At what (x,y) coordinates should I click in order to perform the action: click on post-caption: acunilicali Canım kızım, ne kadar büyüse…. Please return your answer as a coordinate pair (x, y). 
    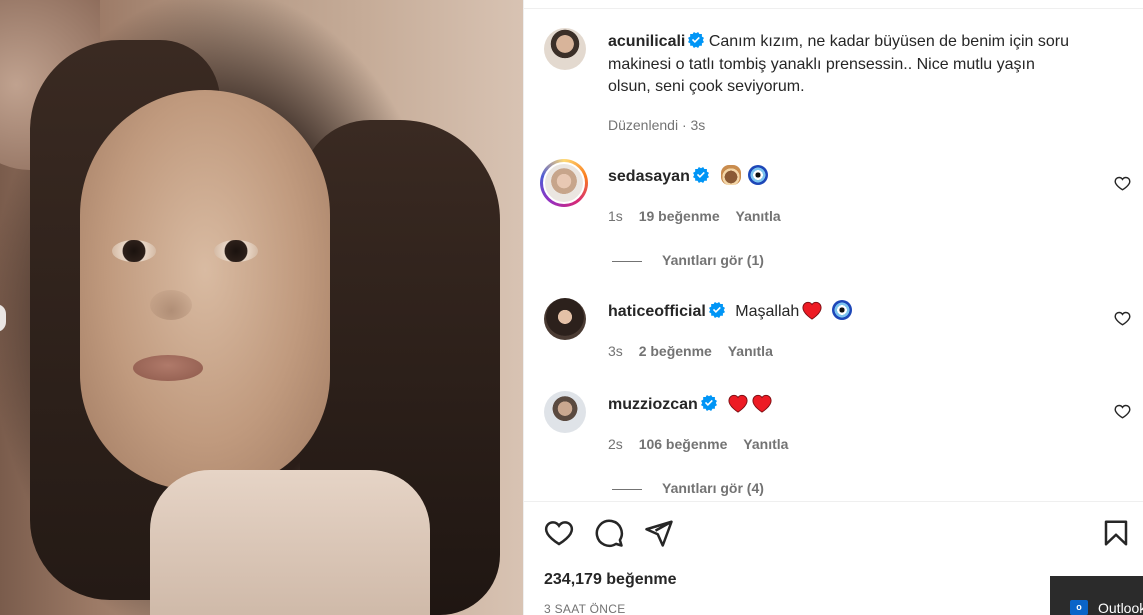
    Looking at the image, I should click on (858, 65).